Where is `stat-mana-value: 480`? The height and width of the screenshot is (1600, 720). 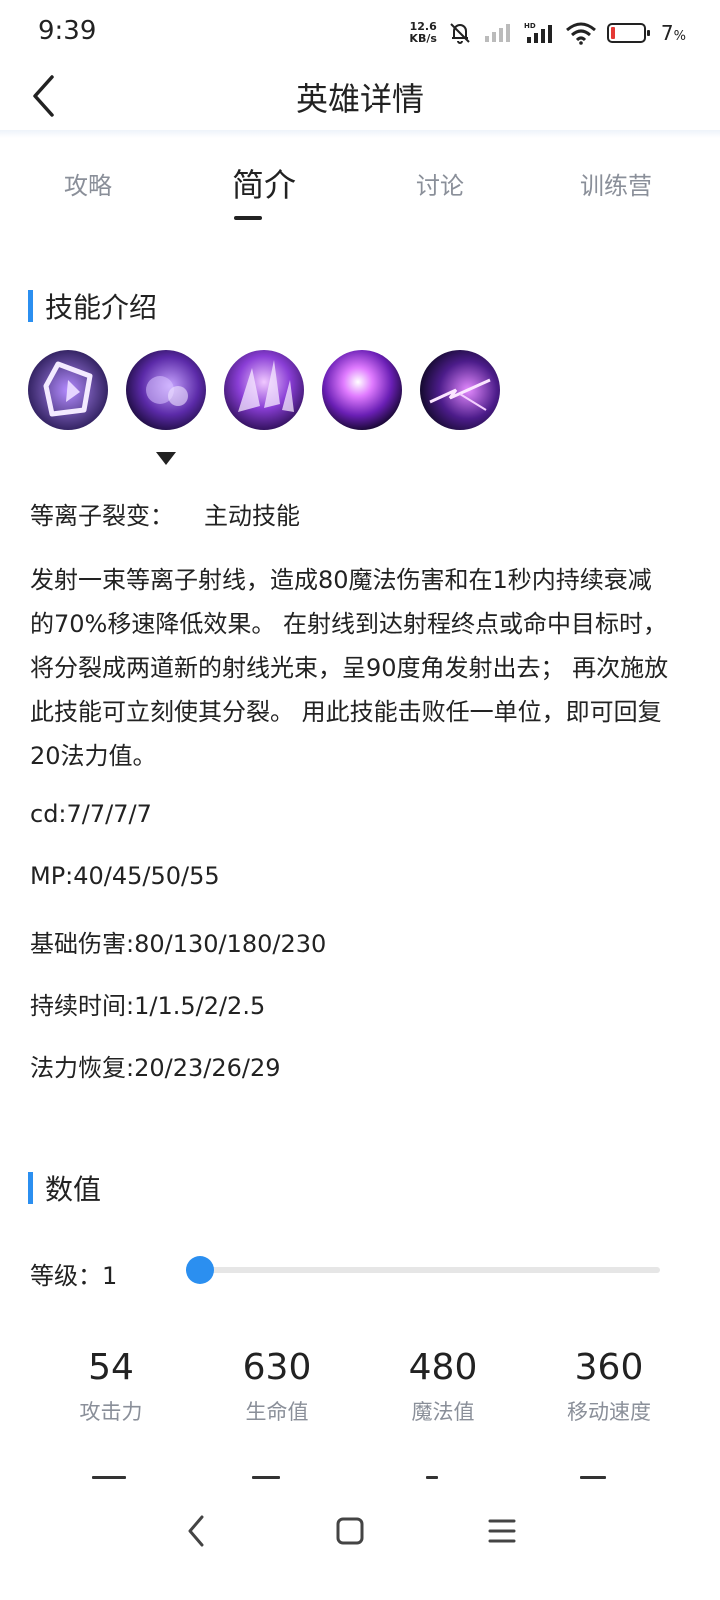
stat-mana-value: 480 is located at coordinates (443, 1367).